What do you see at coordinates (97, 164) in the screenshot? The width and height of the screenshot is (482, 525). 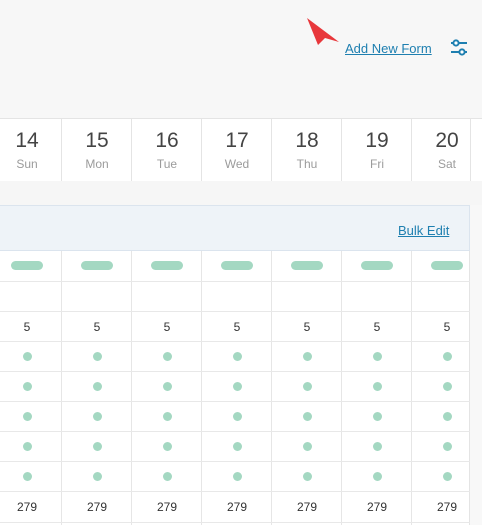 I see `day-name: Mon` at bounding box center [97, 164].